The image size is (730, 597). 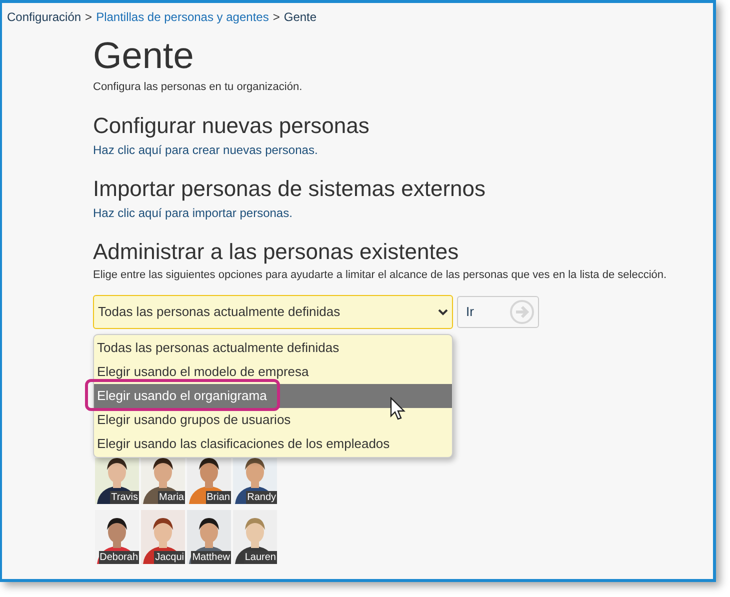 What do you see at coordinates (443, 312) in the screenshot?
I see `chevron-down-icon` at bounding box center [443, 312].